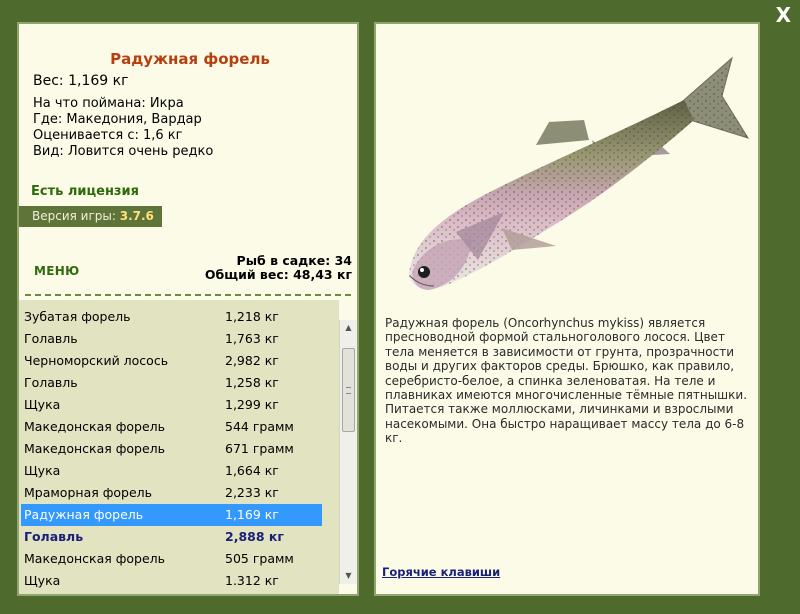 This screenshot has width=800, height=614. I want to click on scroll-up-arrow-icon: ▲, so click(348, 328).